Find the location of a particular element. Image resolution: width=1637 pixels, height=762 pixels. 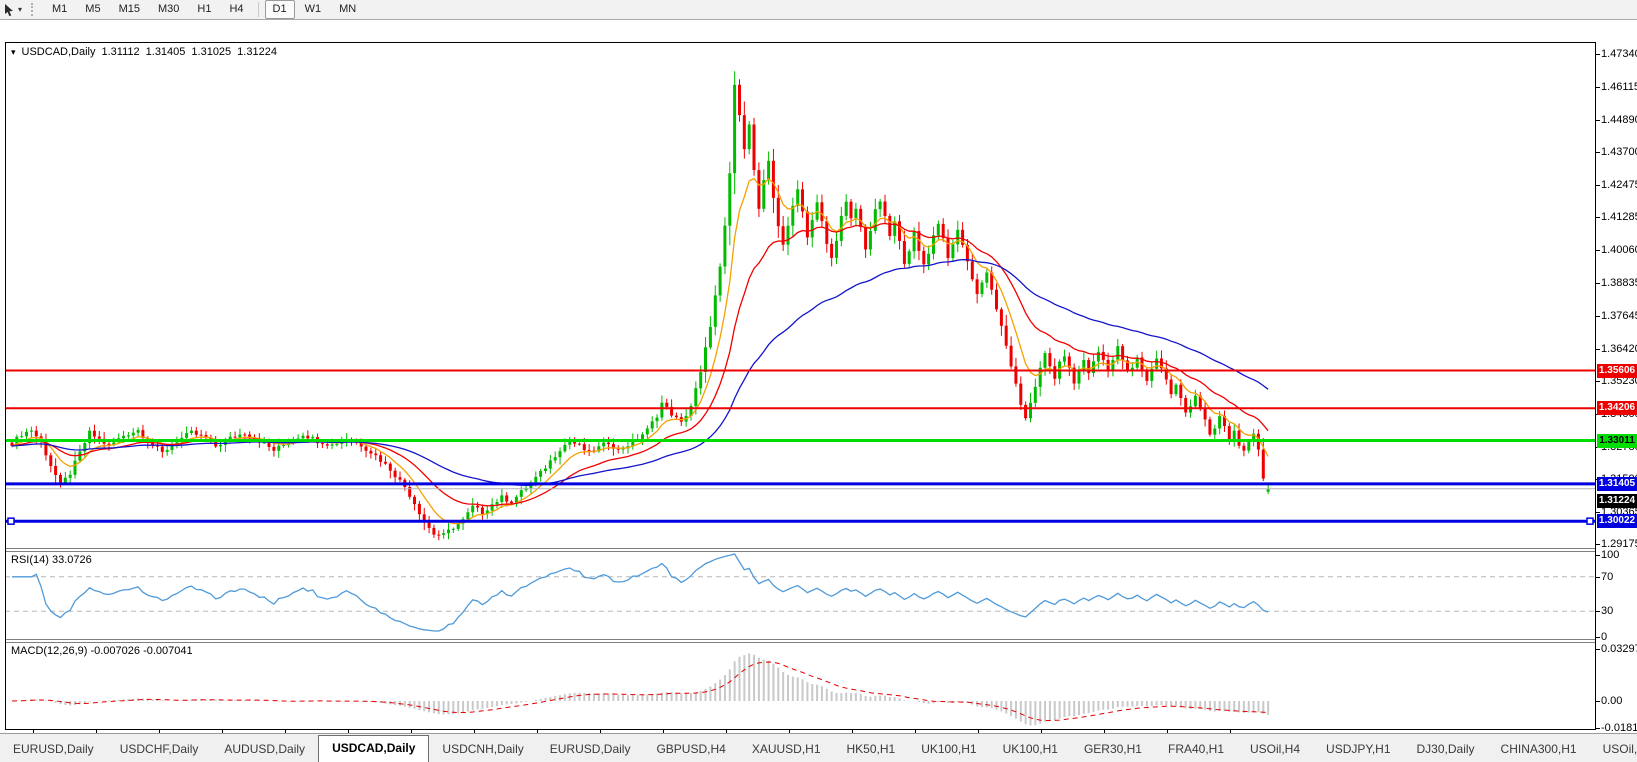

rsi-axis-label: 100 is located at coordinates (1610, 555).